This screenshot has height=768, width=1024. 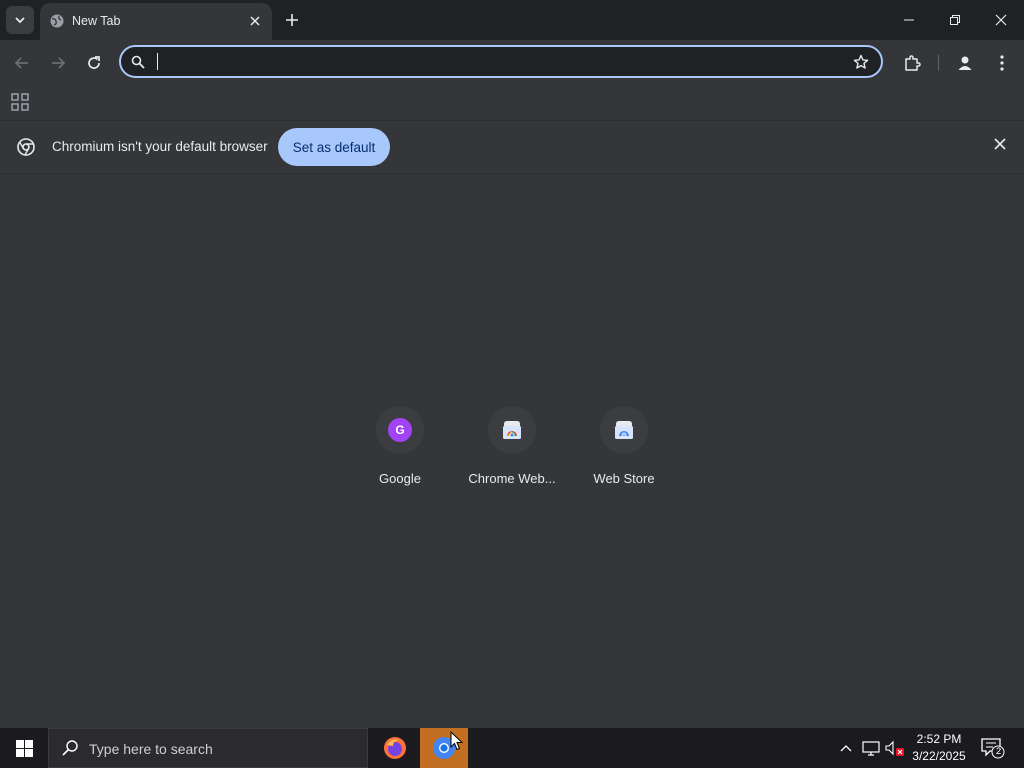 I want to click on start-button, so click(x=24, y=748).